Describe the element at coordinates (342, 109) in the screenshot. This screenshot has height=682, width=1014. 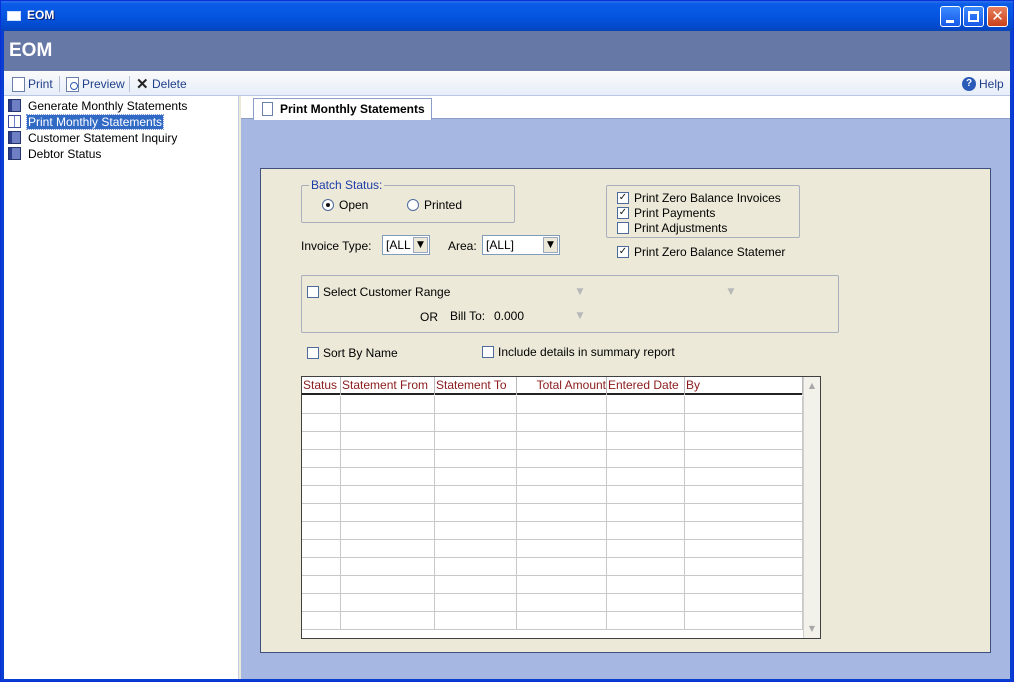
I see `tab-print-monthly-statements: Print Monthly Statements` at that location.